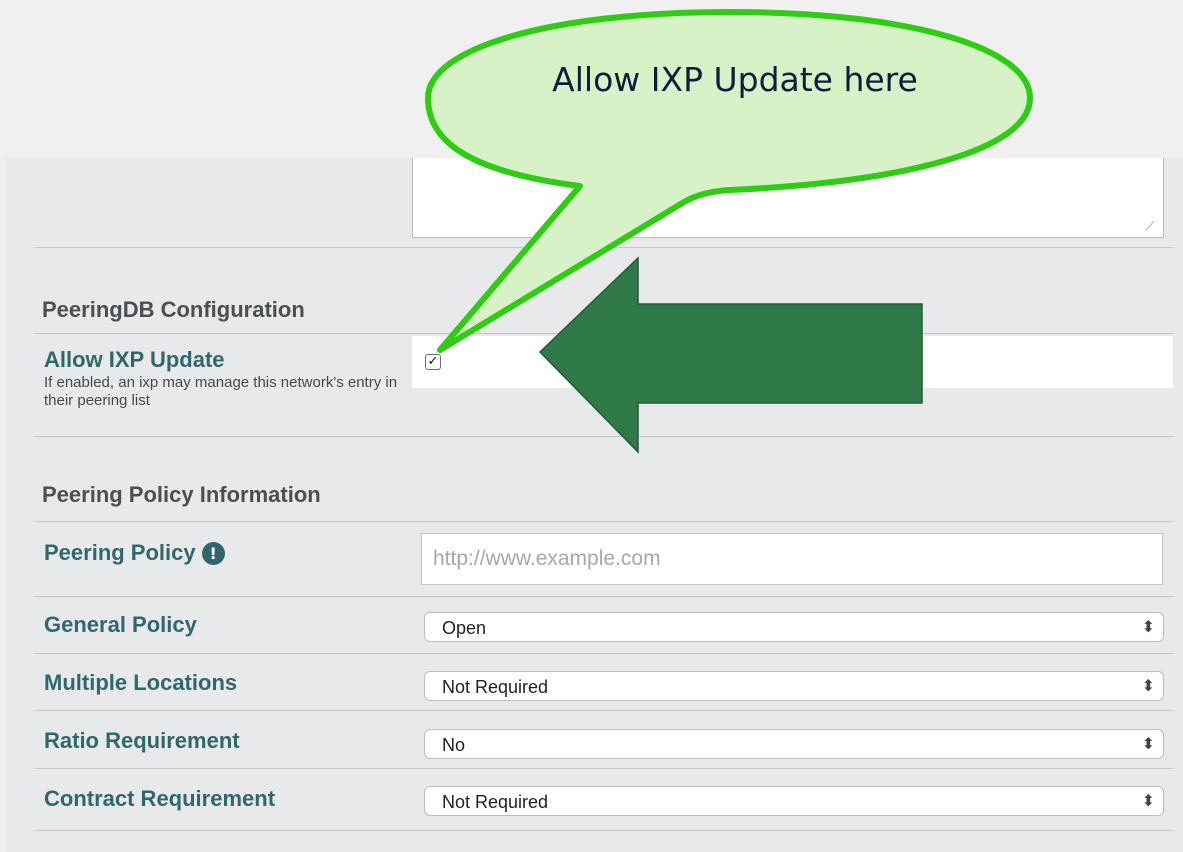 Image resolution: width=1183 pixels, height=852 pixels. What do you see at coordinates (735, 79) in the screenshot?
I see `callout-text: Allow IXP Update here` at bounding box center [735, 79].